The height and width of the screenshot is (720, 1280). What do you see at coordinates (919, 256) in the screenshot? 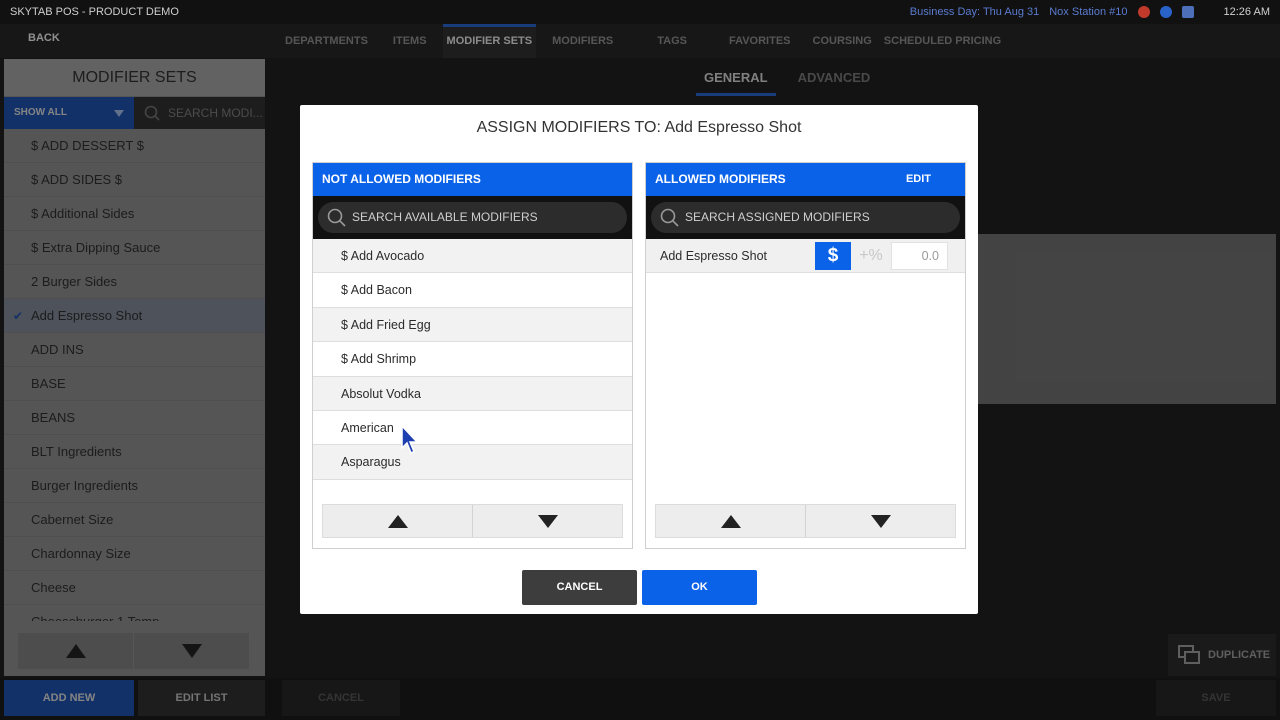
I see `price-input: 0.0` at bounding box center [919, 256].